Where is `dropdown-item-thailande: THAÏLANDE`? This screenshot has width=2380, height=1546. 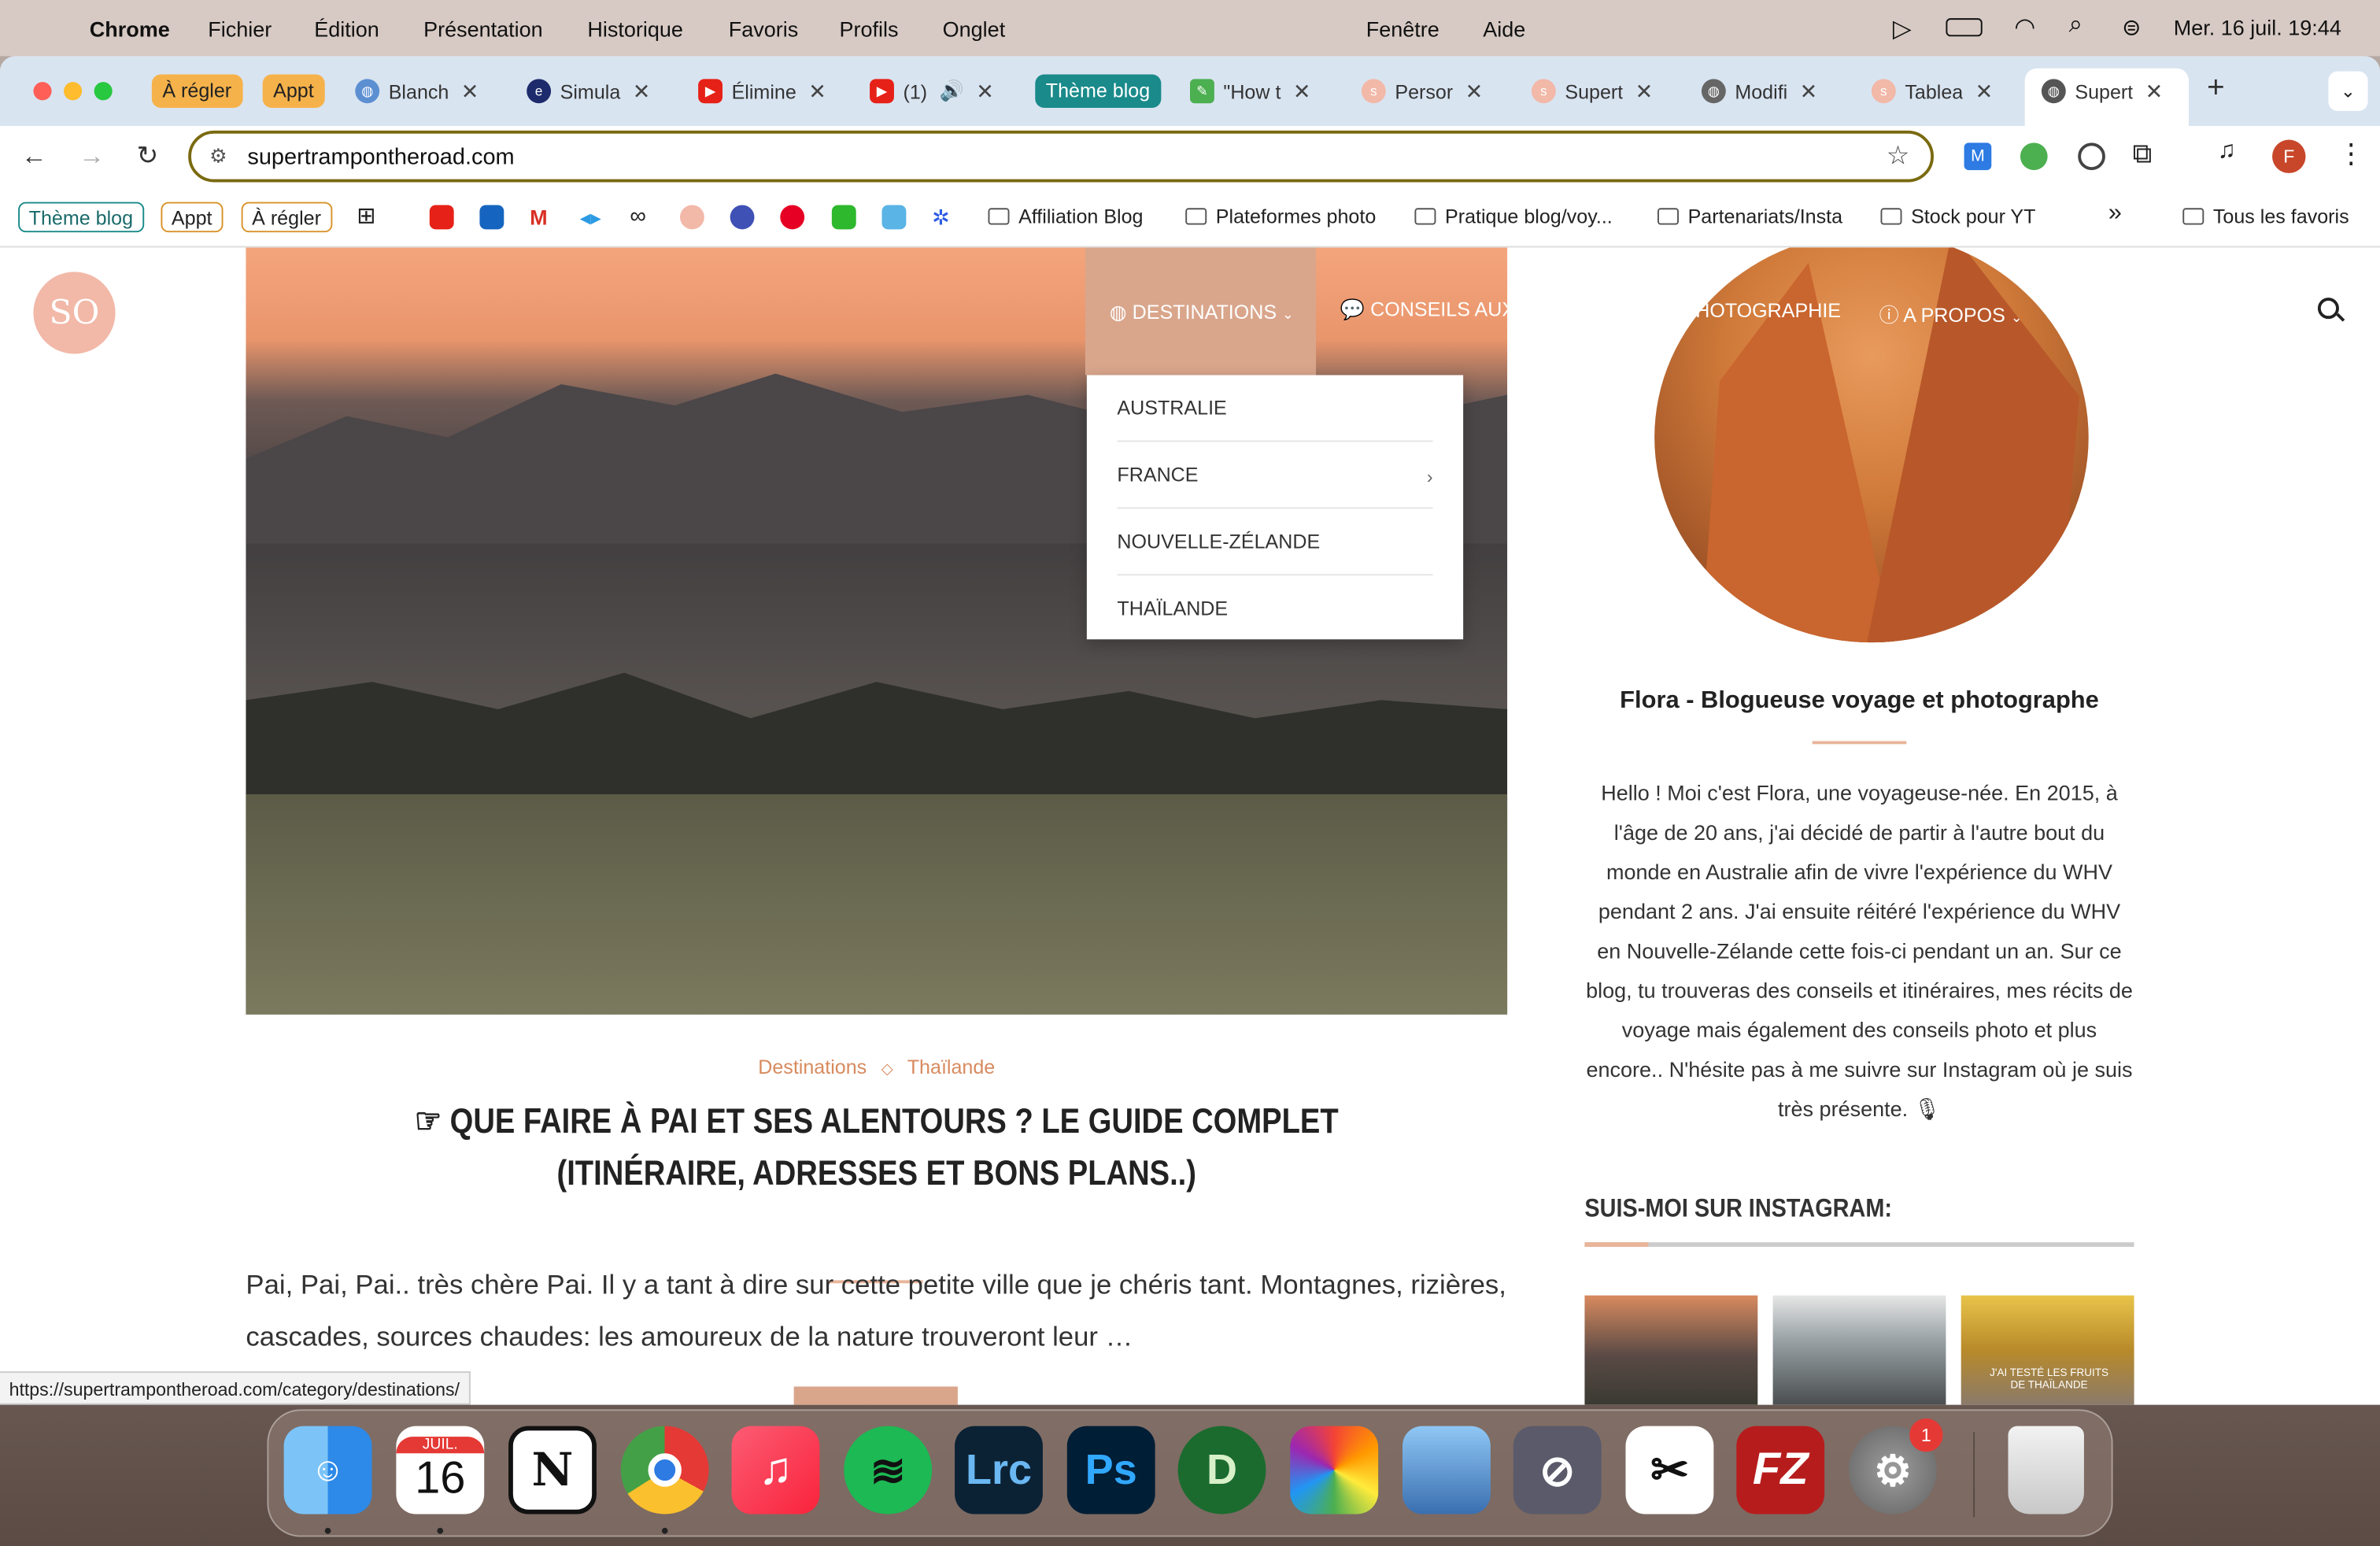 dropdown-item-thailande: THAÏLANDE is located at coordinates (1274, 609).